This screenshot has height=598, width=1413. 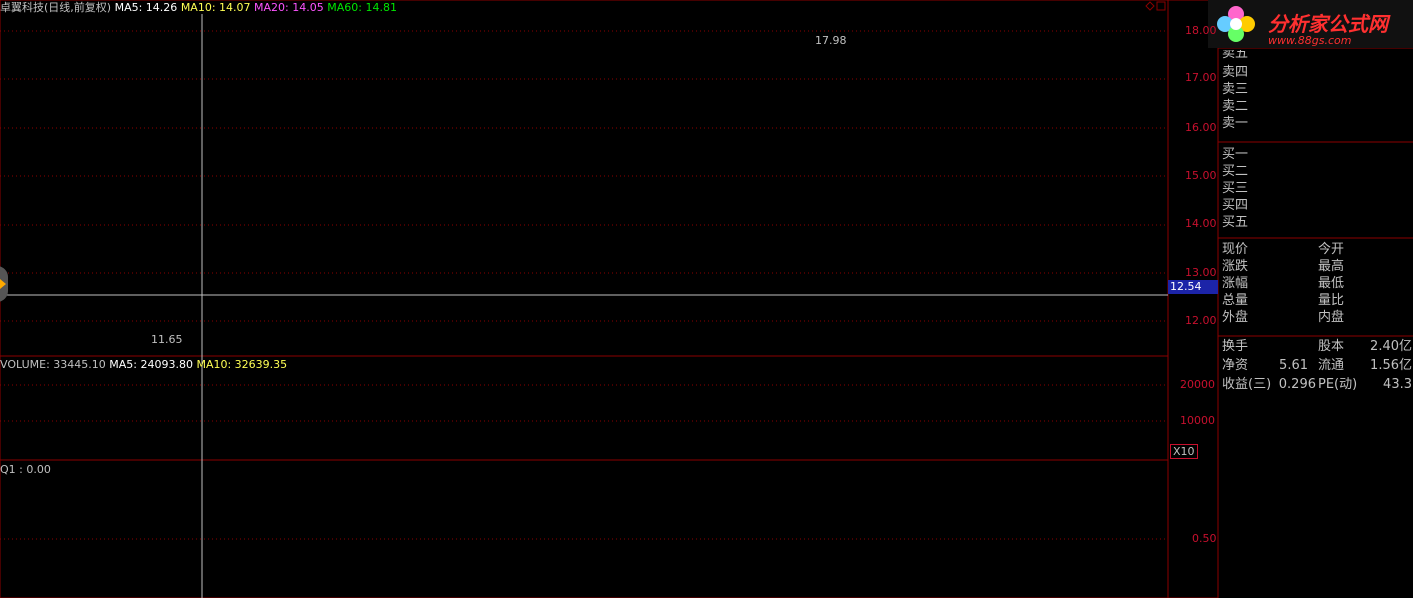 I want to click on buy-orders: 买一 买二 买三 买四 买五, so click(x=1252, y=188).